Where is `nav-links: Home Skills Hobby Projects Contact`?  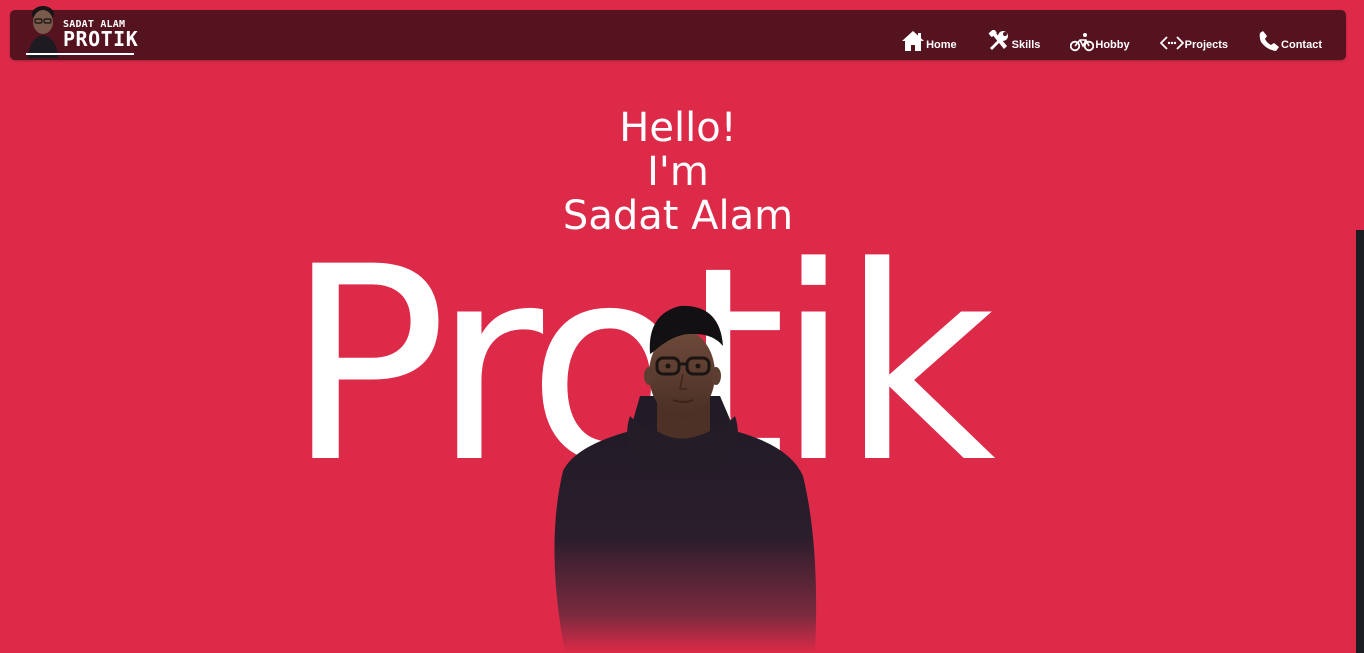
nav-links: Home Skills Hobby Projects Contact is located at coordinates (1111, 37).